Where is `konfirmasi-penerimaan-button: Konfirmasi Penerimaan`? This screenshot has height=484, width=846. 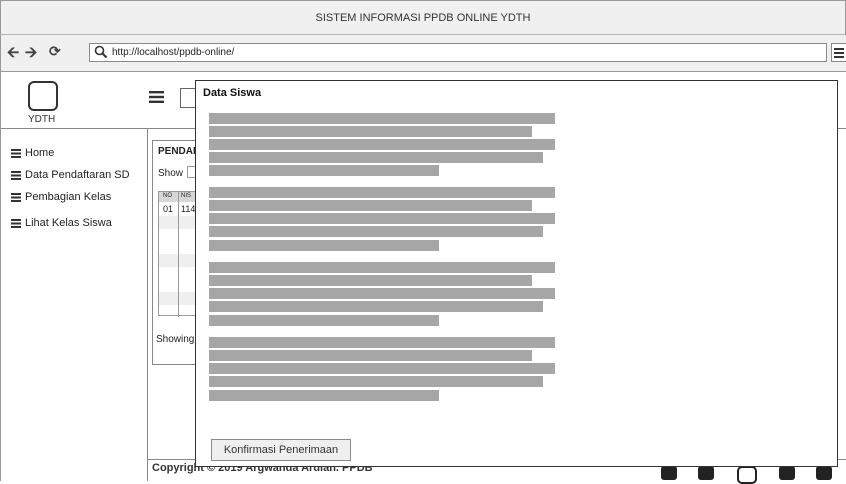
konfirmasi-penerimaan-button: Konfirmasi Penerimaan is located at coordinates (281, 450).